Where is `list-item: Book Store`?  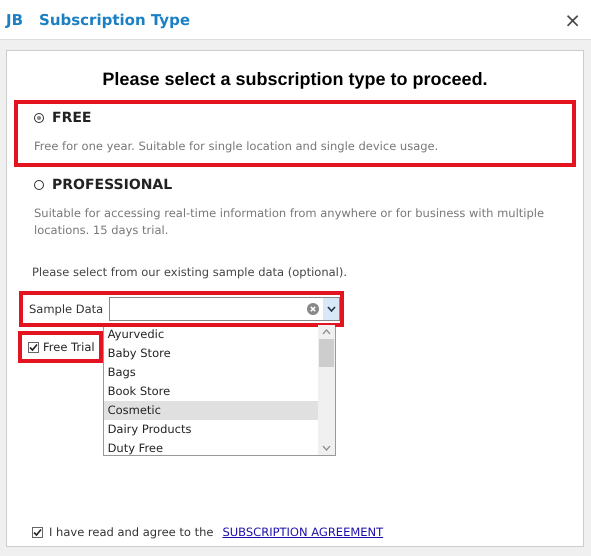 list-item: Book Store is located at coordinates (211, 391).